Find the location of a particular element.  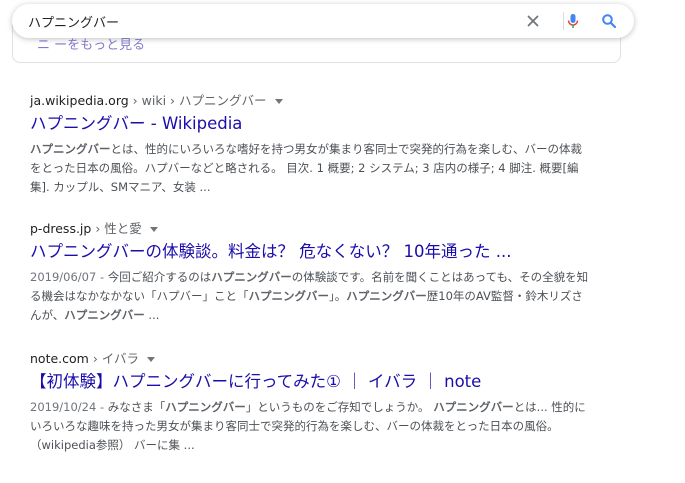

result-site: ja.wikipedia.org is located at coordinates (79, 100).